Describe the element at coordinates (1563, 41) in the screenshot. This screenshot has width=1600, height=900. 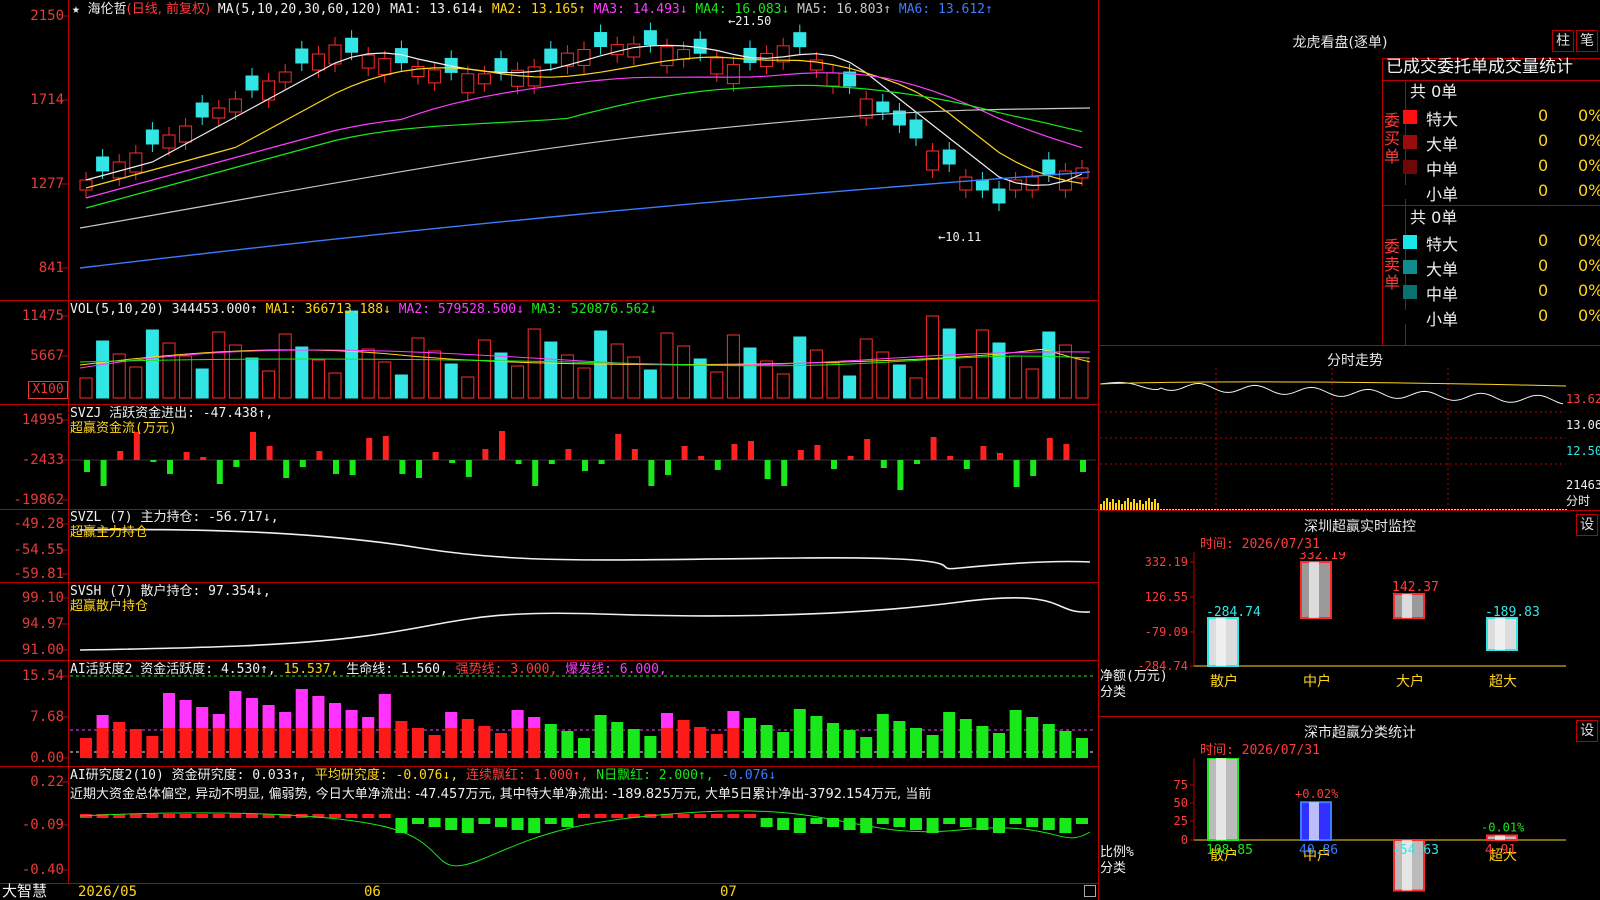
I see `bar-view-button: 柱` at that location.